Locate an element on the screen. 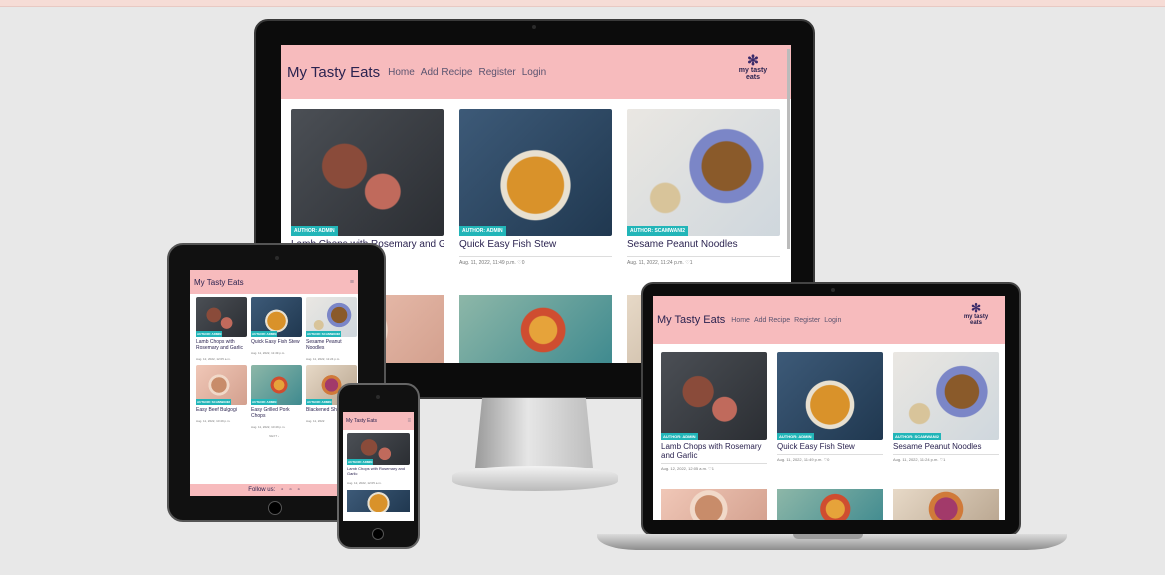 This screenshot has height=575, width=1165. footer: Follow us: ▫ ▫ ▫ is located at coordinates (274, 490).